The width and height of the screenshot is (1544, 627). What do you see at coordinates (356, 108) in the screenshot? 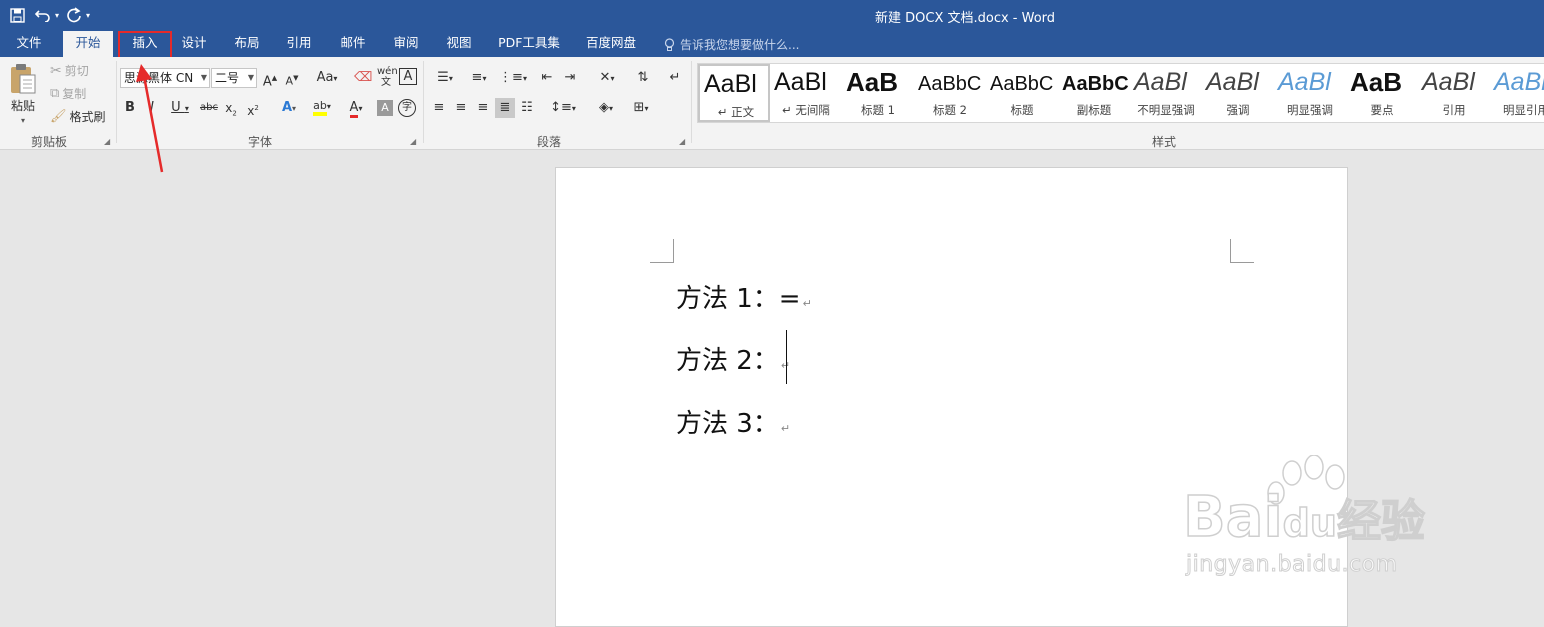
I see `font-color-icon: A▾` at bounding box center [356, 108].